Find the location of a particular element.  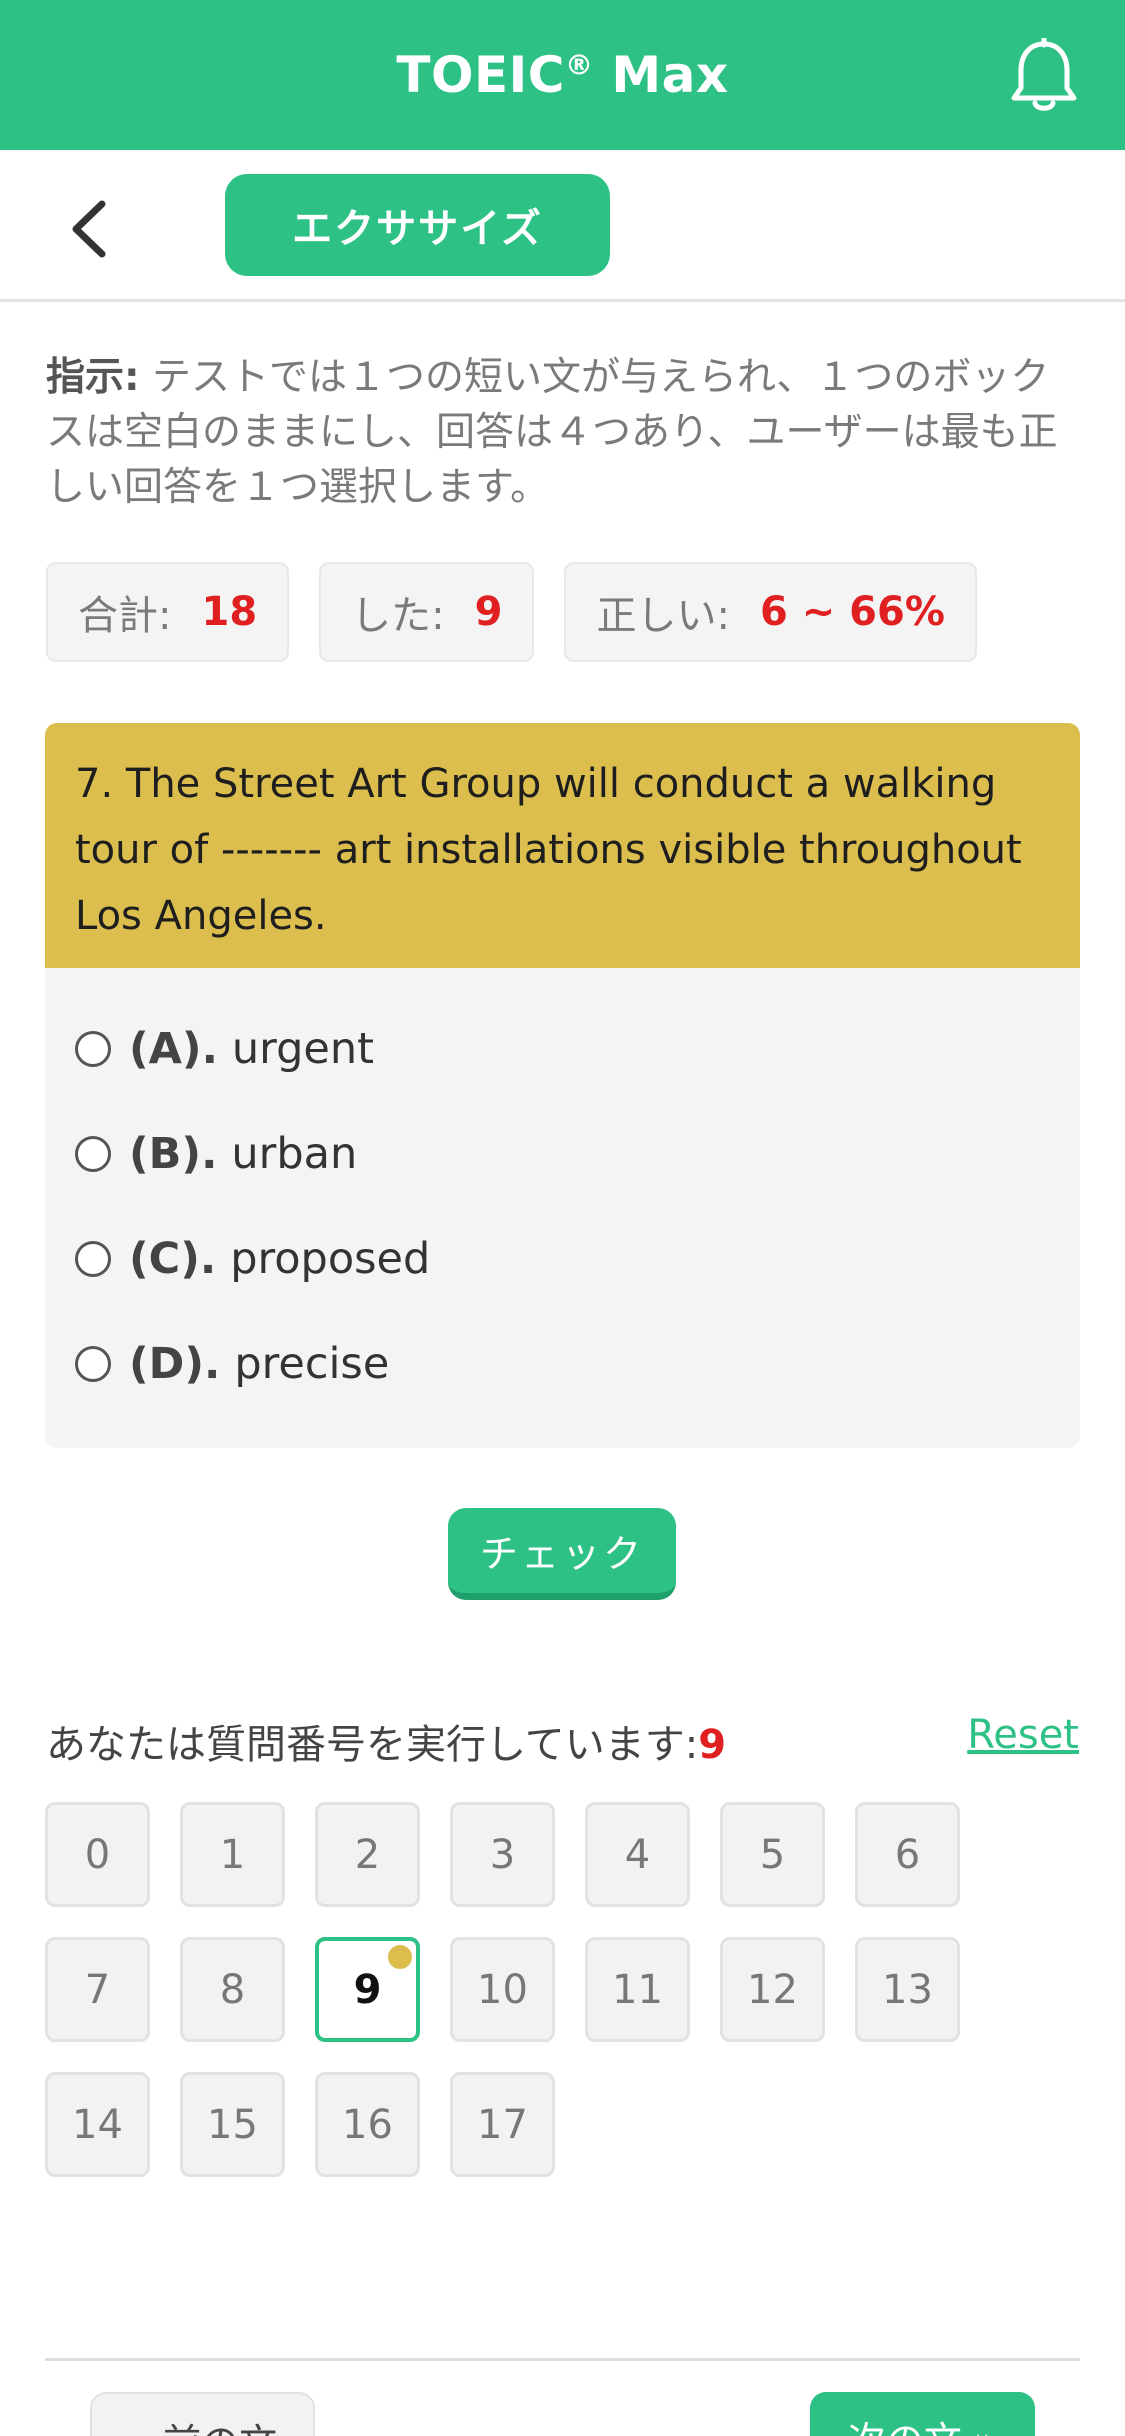

question-number-button: 15 is located at coordinates (232, 2124).